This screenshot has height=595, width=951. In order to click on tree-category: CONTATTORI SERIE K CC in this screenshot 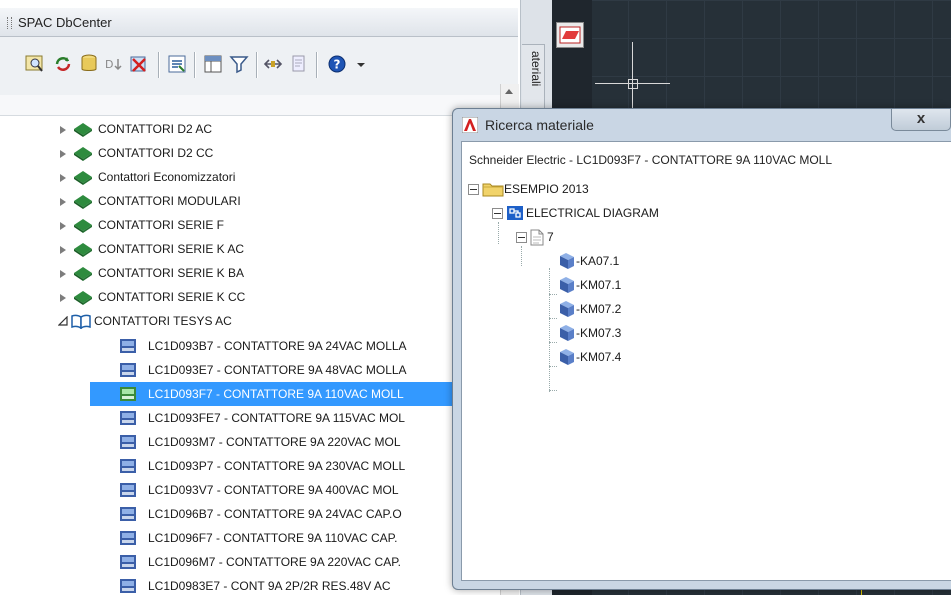, I will do `click(200, 297)`.